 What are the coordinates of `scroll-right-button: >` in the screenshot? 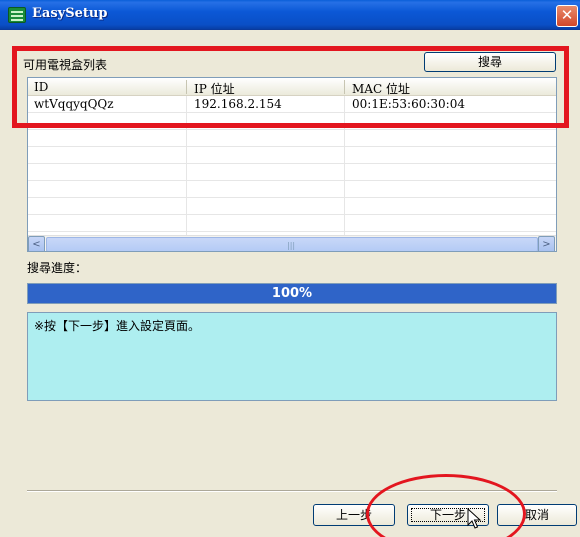 It's located at (546, 243).